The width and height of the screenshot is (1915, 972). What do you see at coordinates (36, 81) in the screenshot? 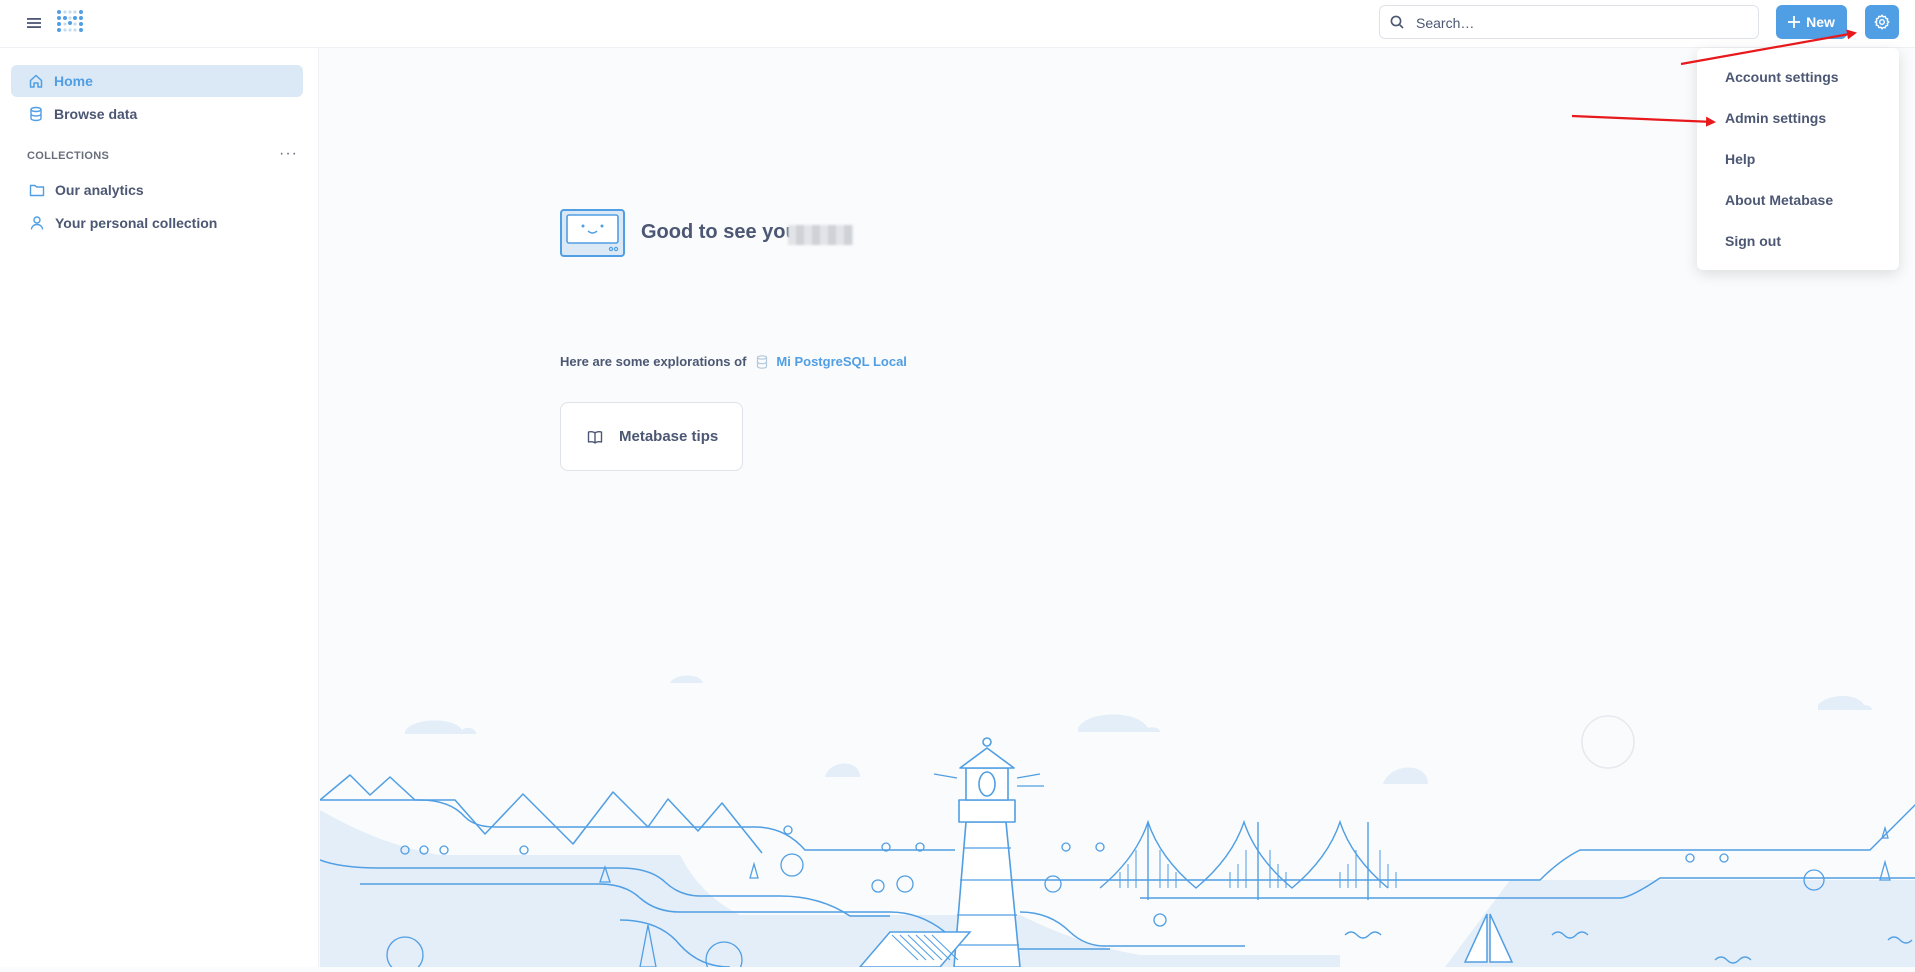
I see `home-icon` at bounding box center [36, 81].